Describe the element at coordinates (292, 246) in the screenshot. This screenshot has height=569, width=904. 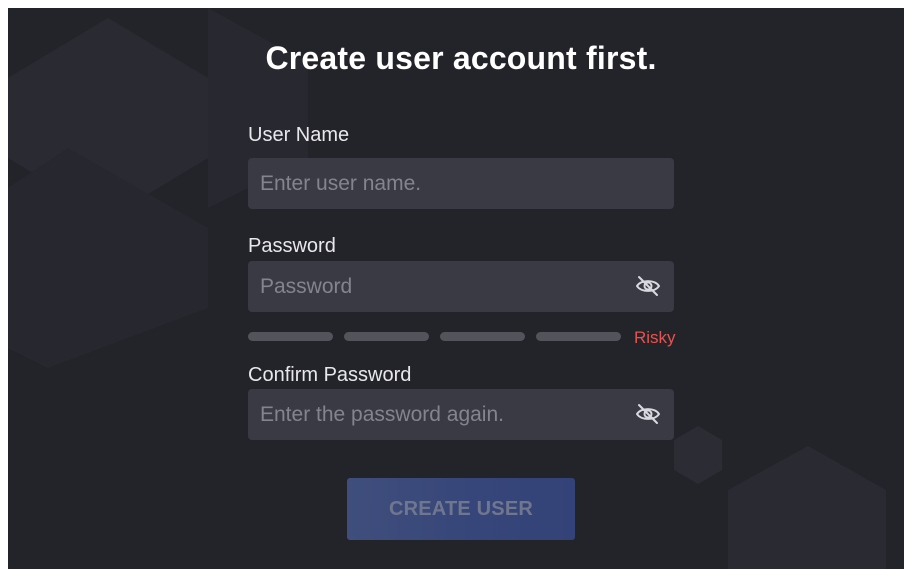
I see `password-label: Password` at that location.